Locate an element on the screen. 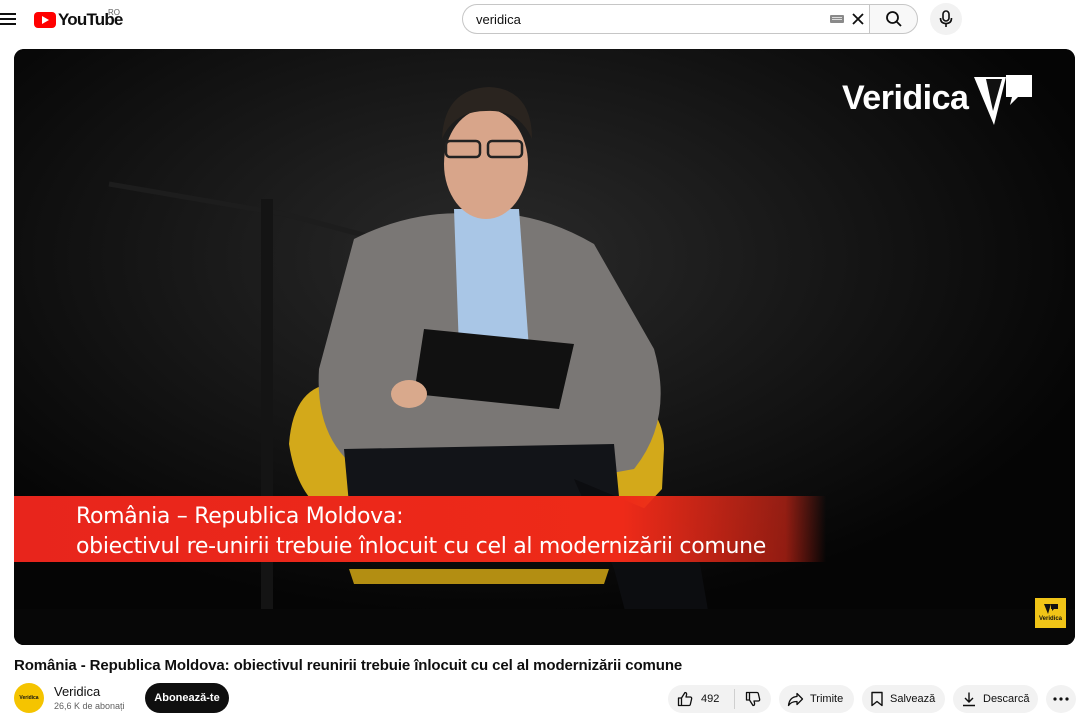 This screenshot has height=713, width=1080. channel-name: Veridica is located at coordinates (77, 691).